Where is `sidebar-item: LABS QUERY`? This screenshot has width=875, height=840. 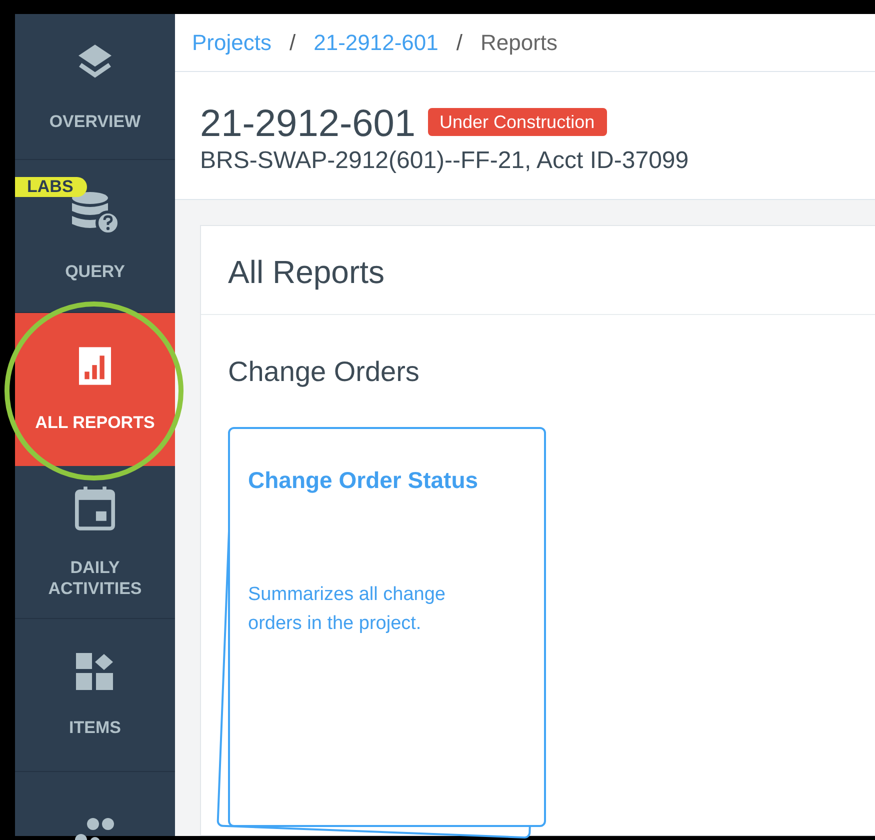
sidebar-item: LABS QUERY is located at coordinates (95, 236).